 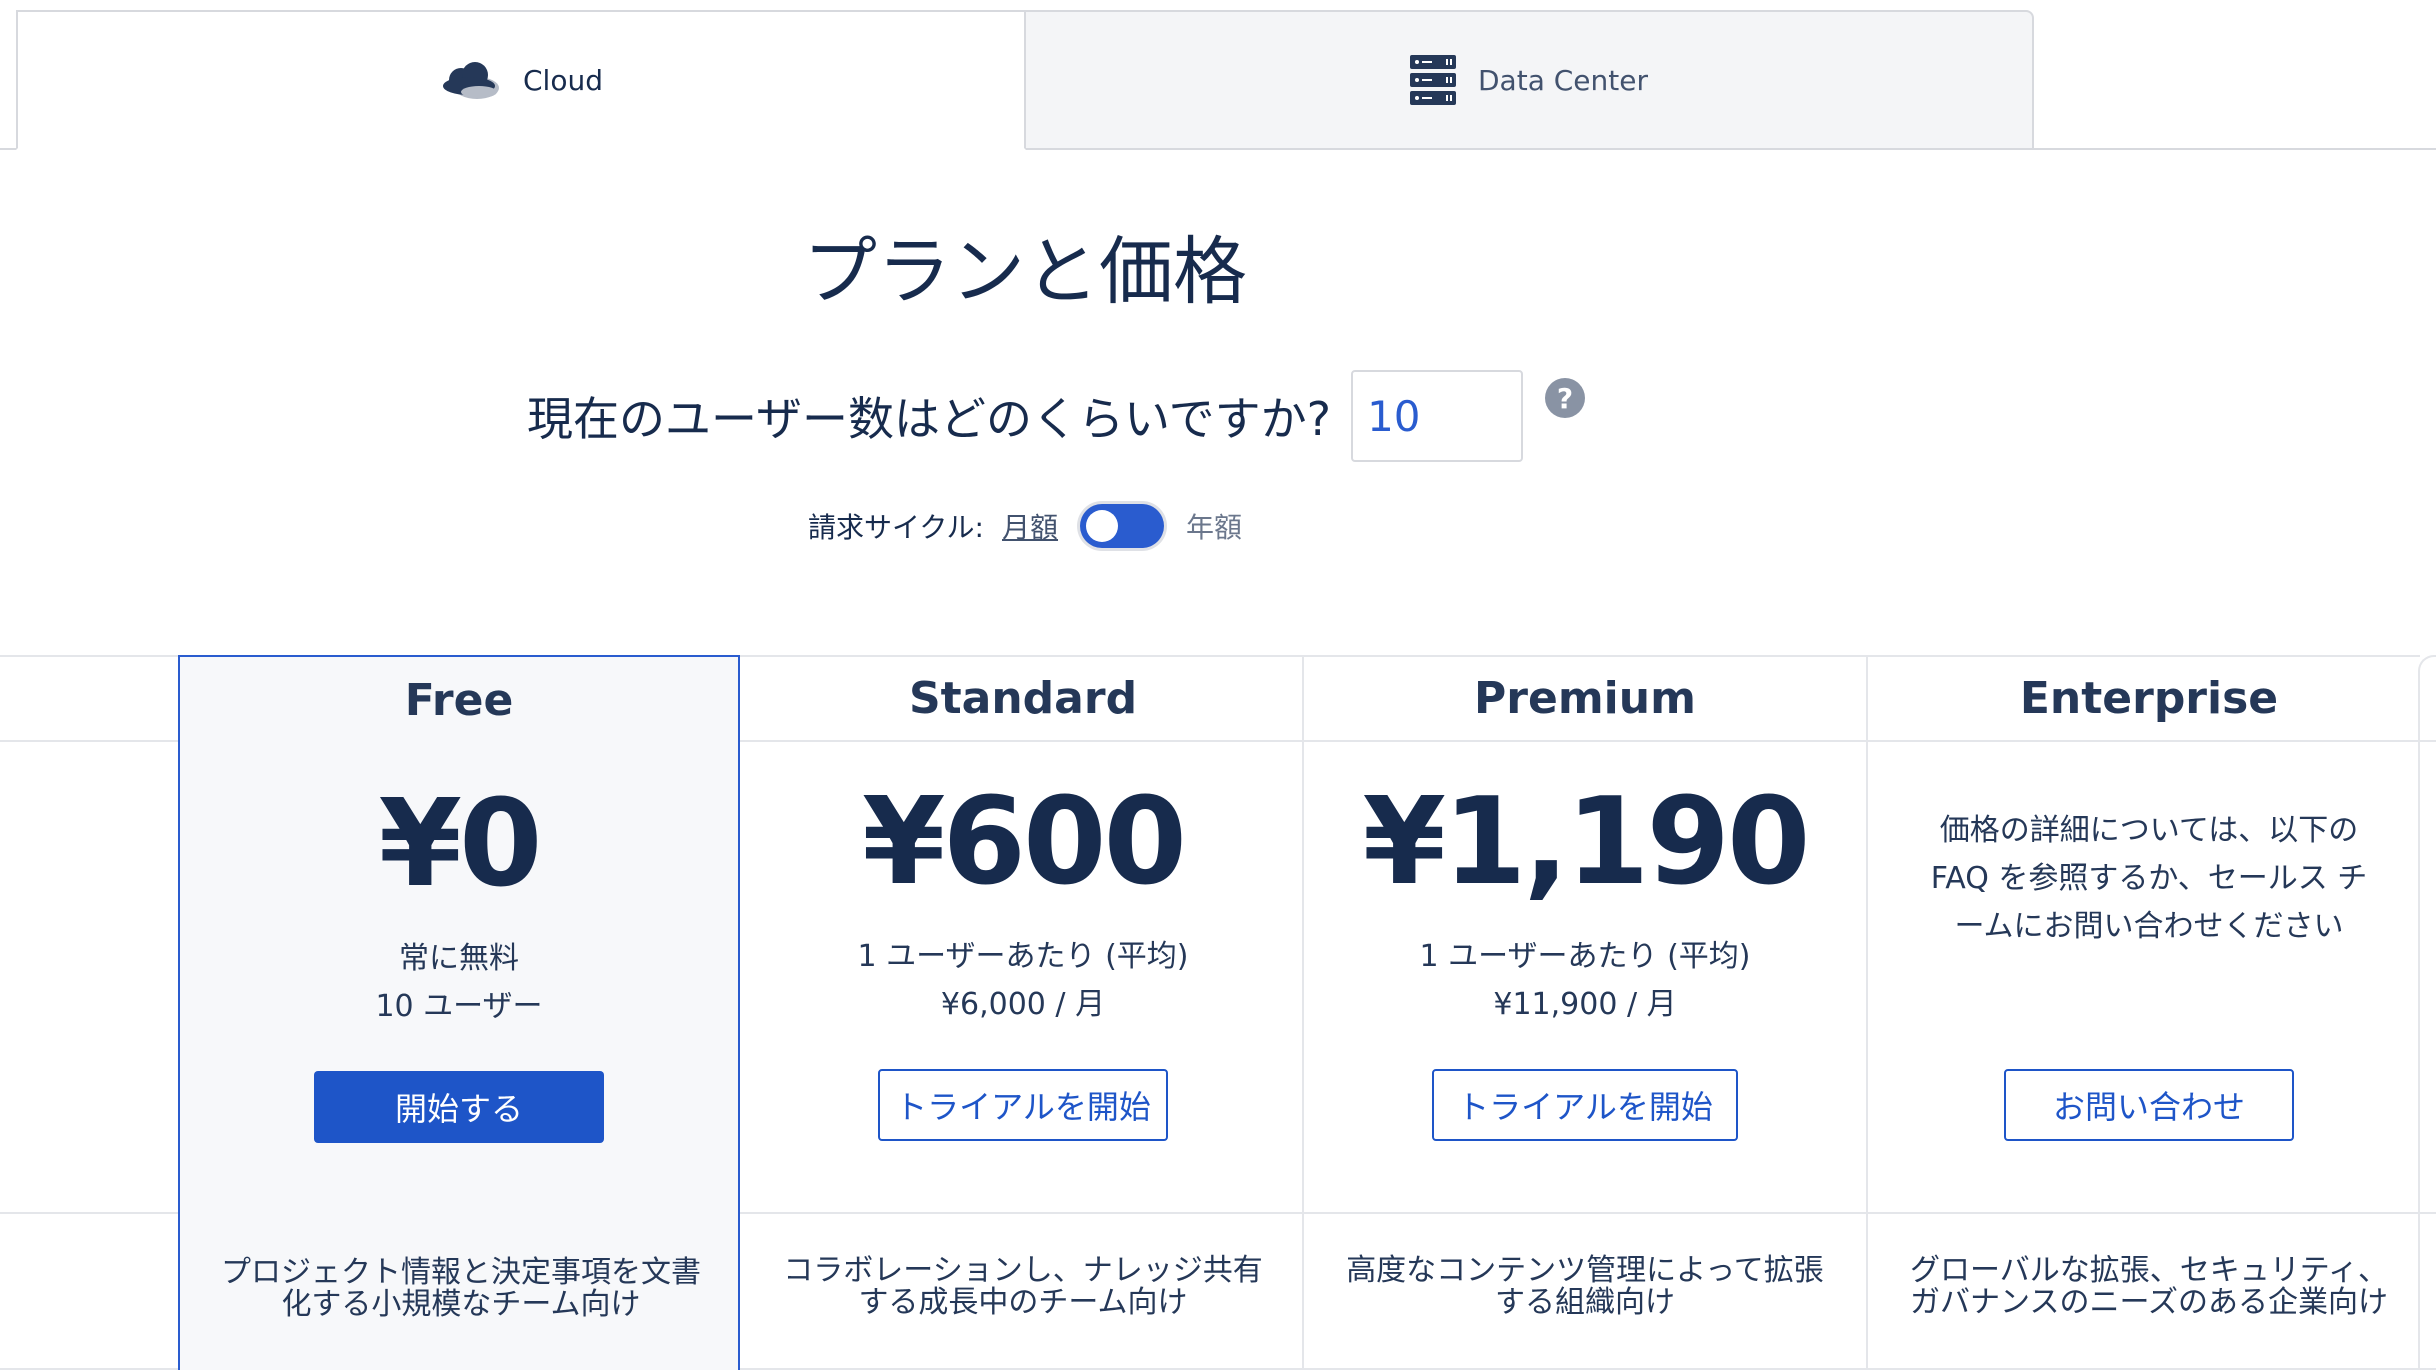 What do you see at coordinates (563, 80) in the screenshot?
I see `tab-cloud-label: Cloud` at bounding box center [563, 80].